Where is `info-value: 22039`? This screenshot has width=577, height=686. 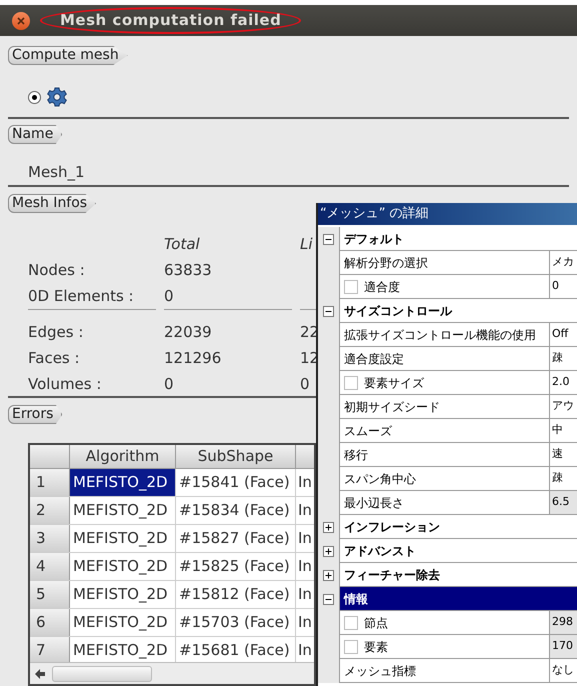
info-value: 22039 is located at coordinates (188, 332).